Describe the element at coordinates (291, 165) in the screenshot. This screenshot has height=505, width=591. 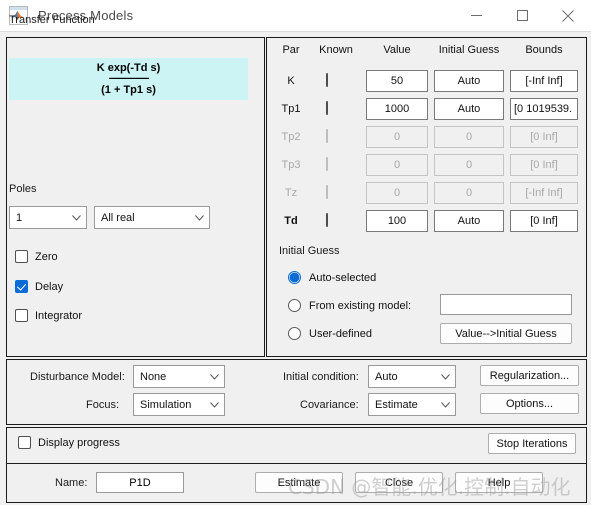
I see `param-name: Tp3` at that location.